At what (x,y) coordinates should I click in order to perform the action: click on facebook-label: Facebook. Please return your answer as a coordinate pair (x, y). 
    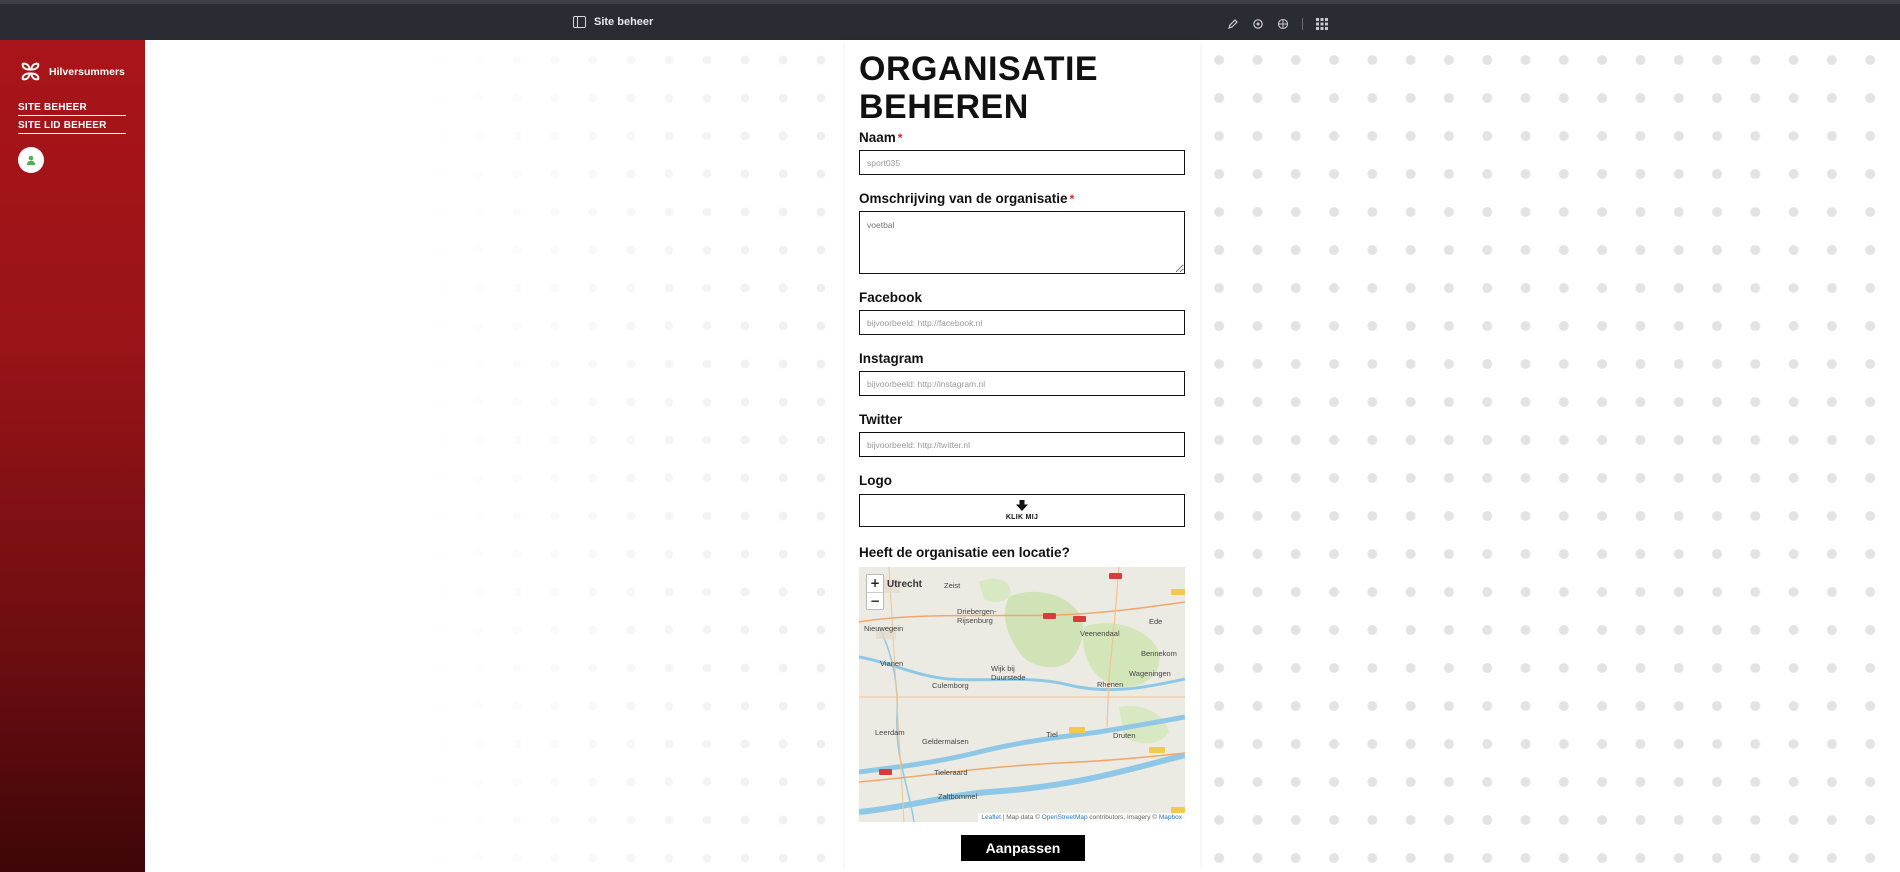
    Looking at the image, I should click on (891, 297).